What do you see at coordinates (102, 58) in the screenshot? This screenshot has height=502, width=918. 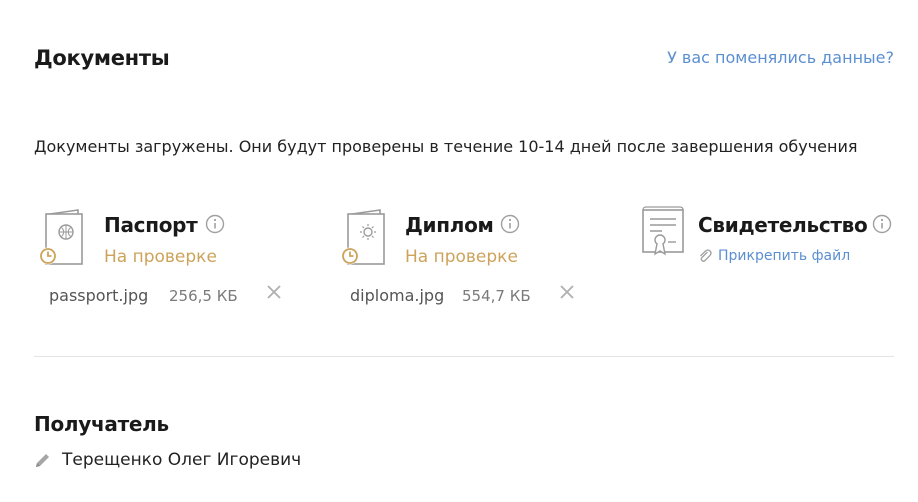 I see `documents-title: Документы` at bounding box center [102, 58].